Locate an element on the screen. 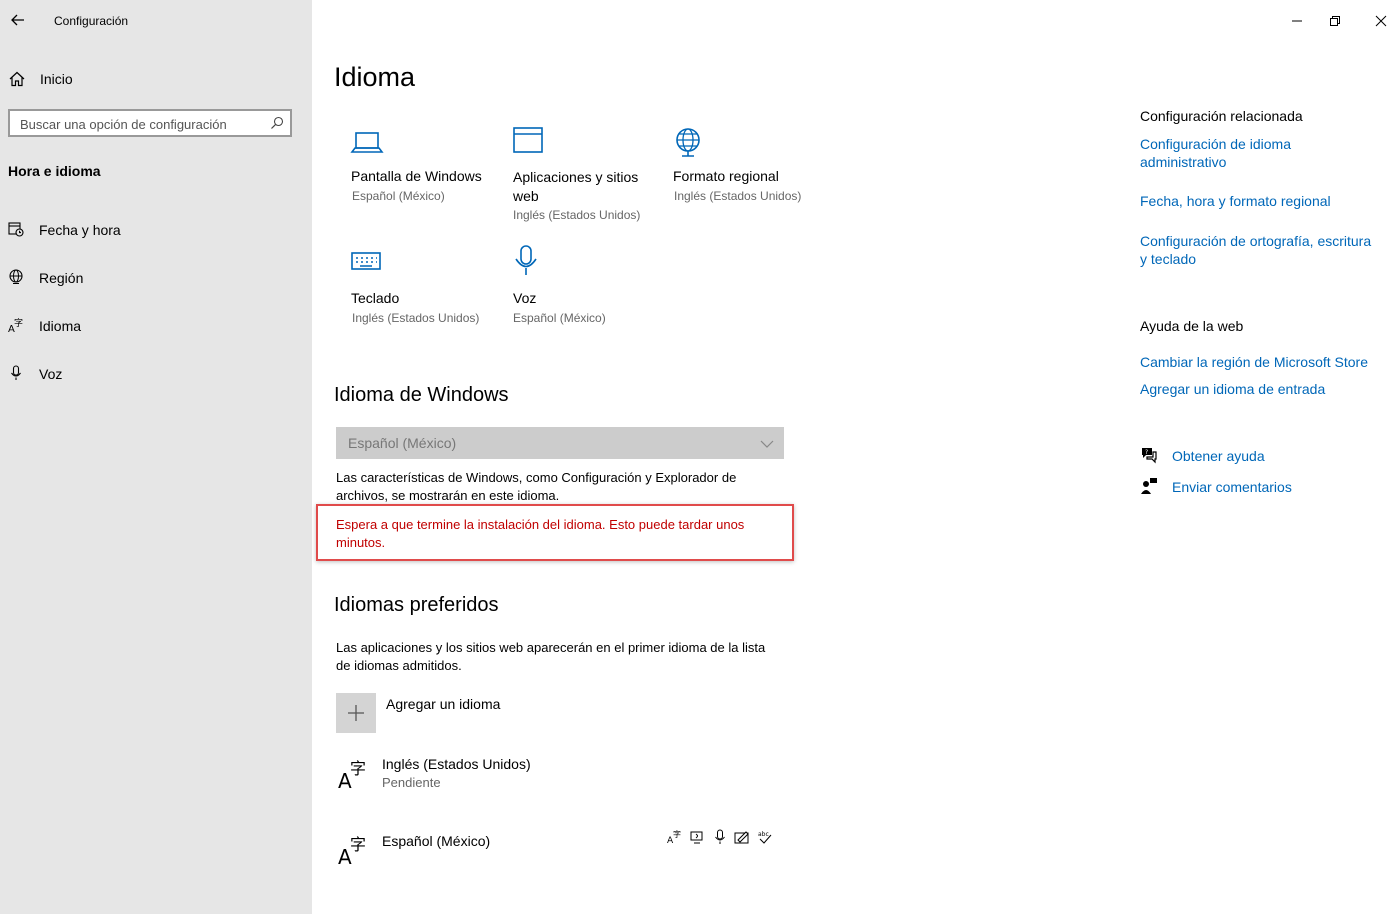 The width and height of the screenshot is (1392, 914). language-name: Inglés (Estados Unidos) is located at coordinates (456, 764).